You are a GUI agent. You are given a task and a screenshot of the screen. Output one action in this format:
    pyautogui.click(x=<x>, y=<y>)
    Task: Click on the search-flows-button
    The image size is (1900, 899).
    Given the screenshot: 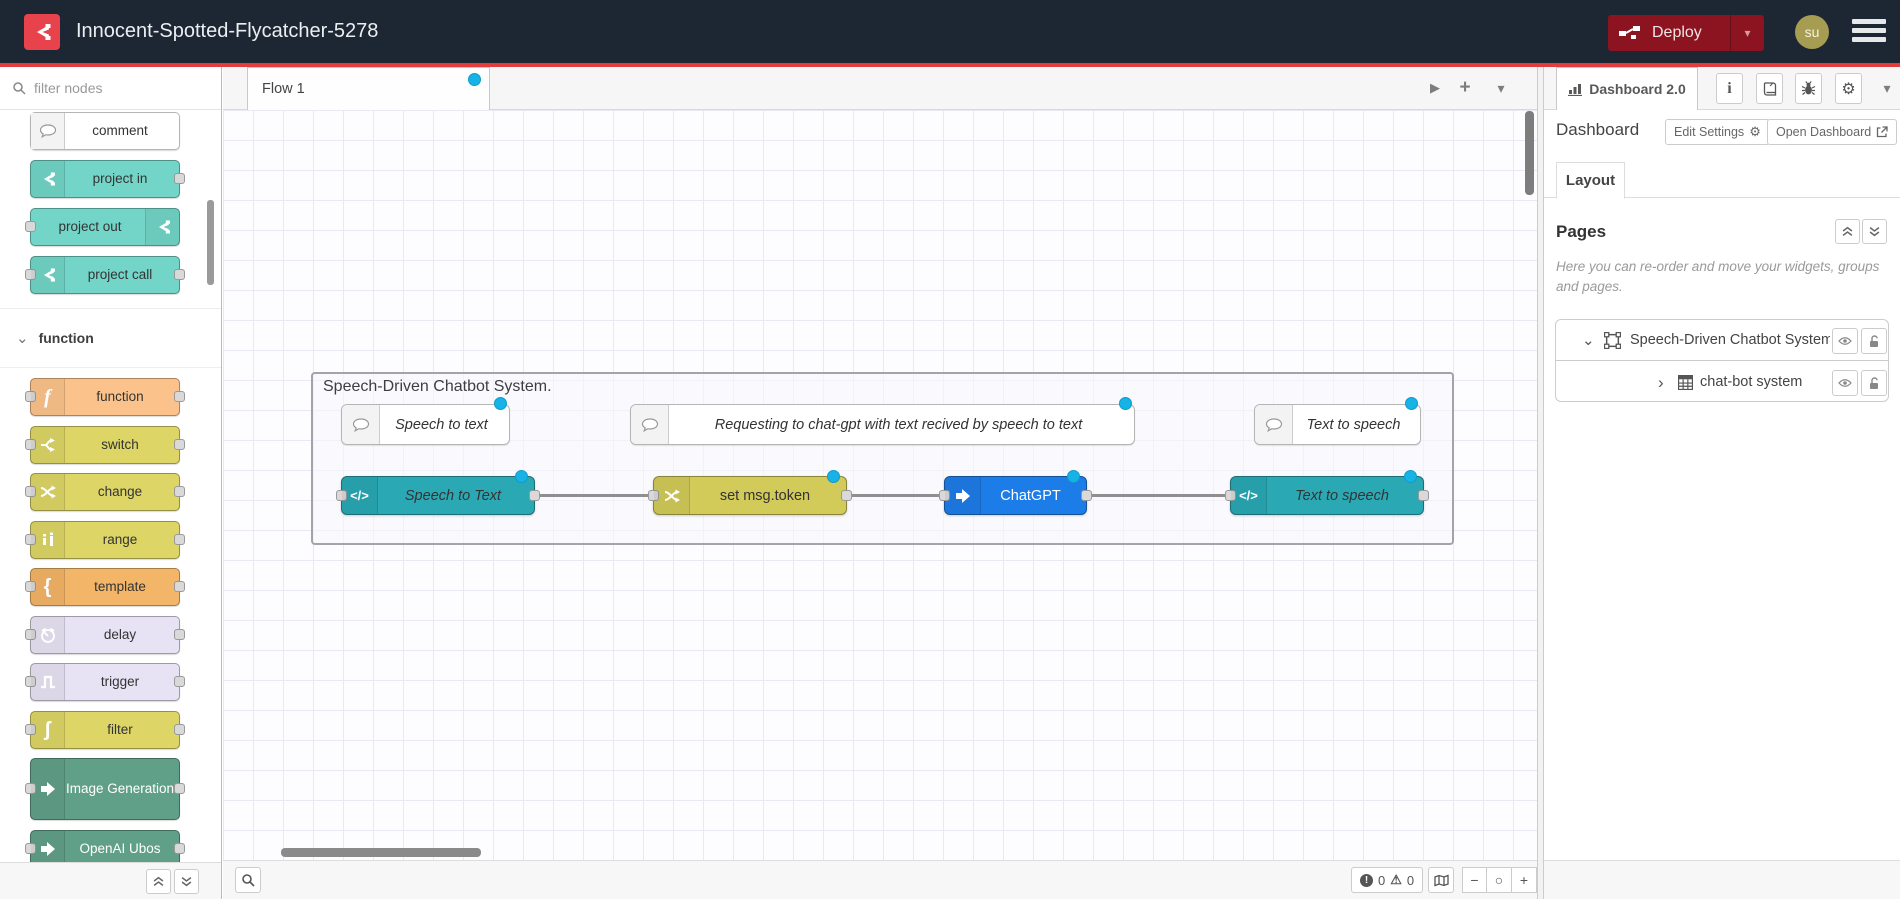 What is the action you would take?
    pyautogui.click(x=248, y=880)
    